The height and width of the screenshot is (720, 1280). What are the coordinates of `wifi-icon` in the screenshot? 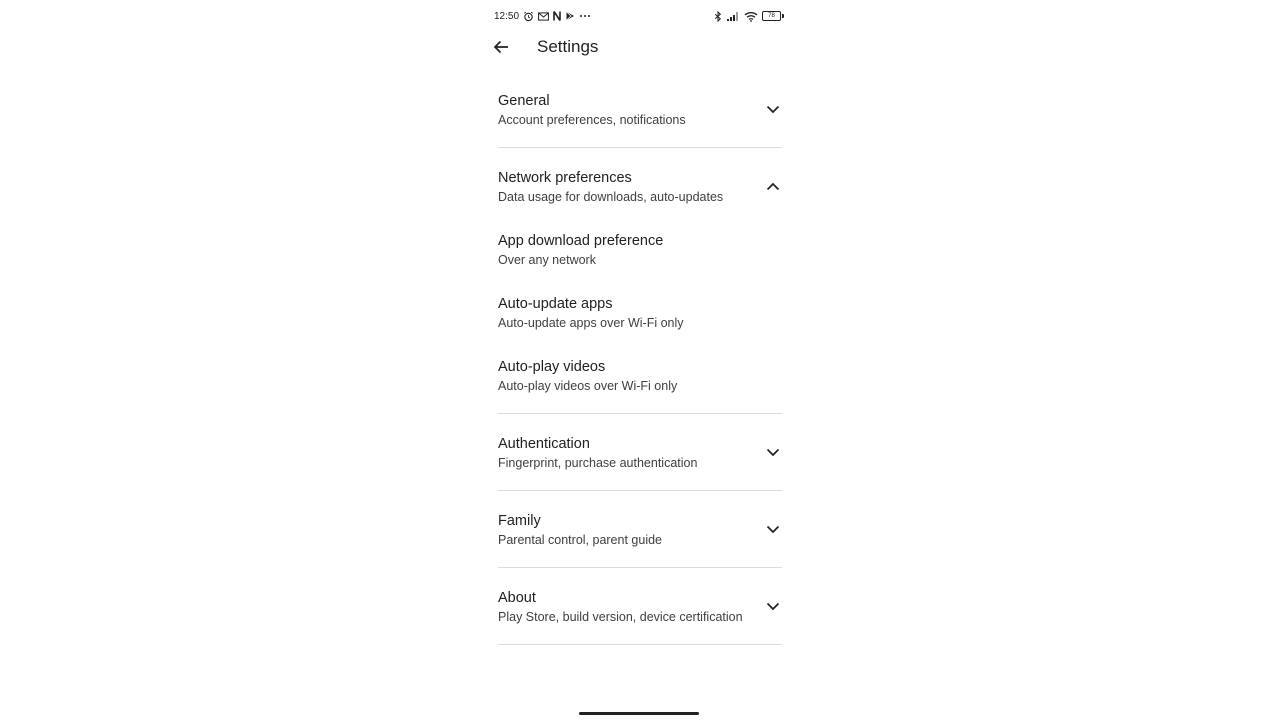 It's located at (751, 16).